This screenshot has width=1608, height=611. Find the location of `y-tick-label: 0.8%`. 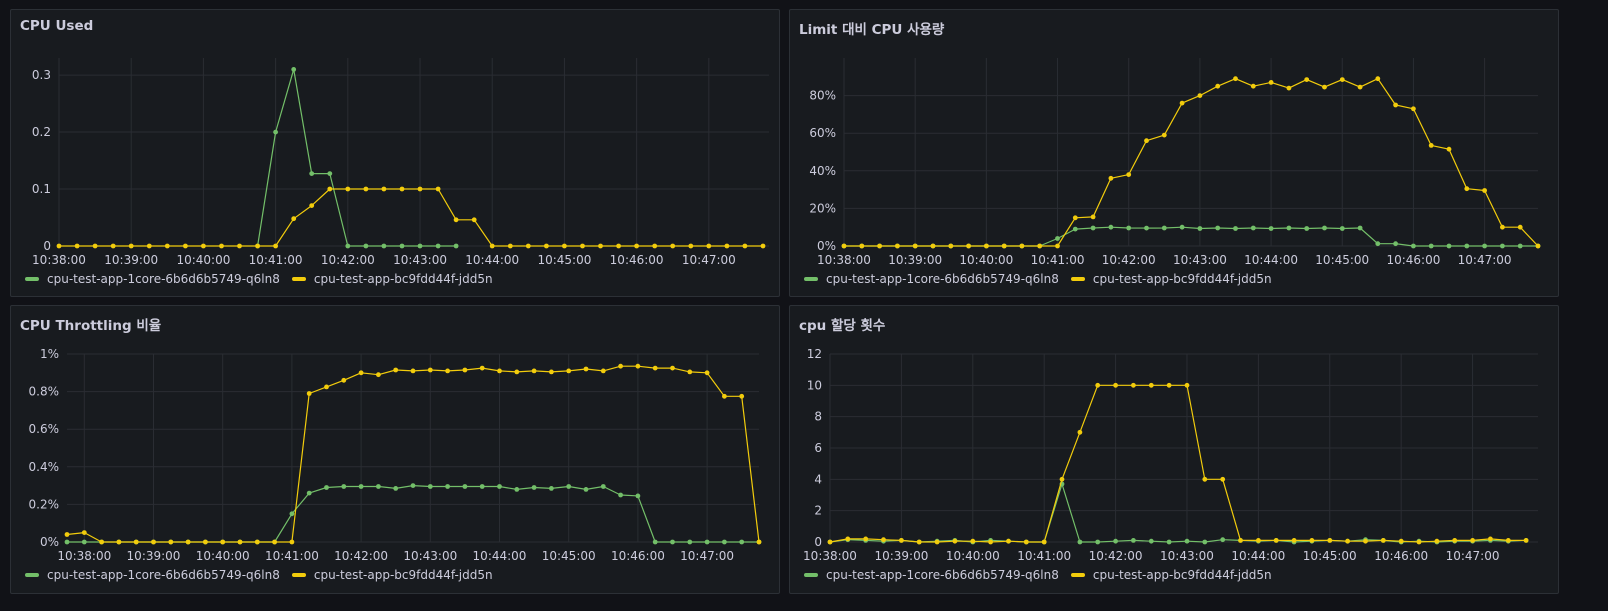

y-tick-label: 0.8% is located at coordinates (44, 392).